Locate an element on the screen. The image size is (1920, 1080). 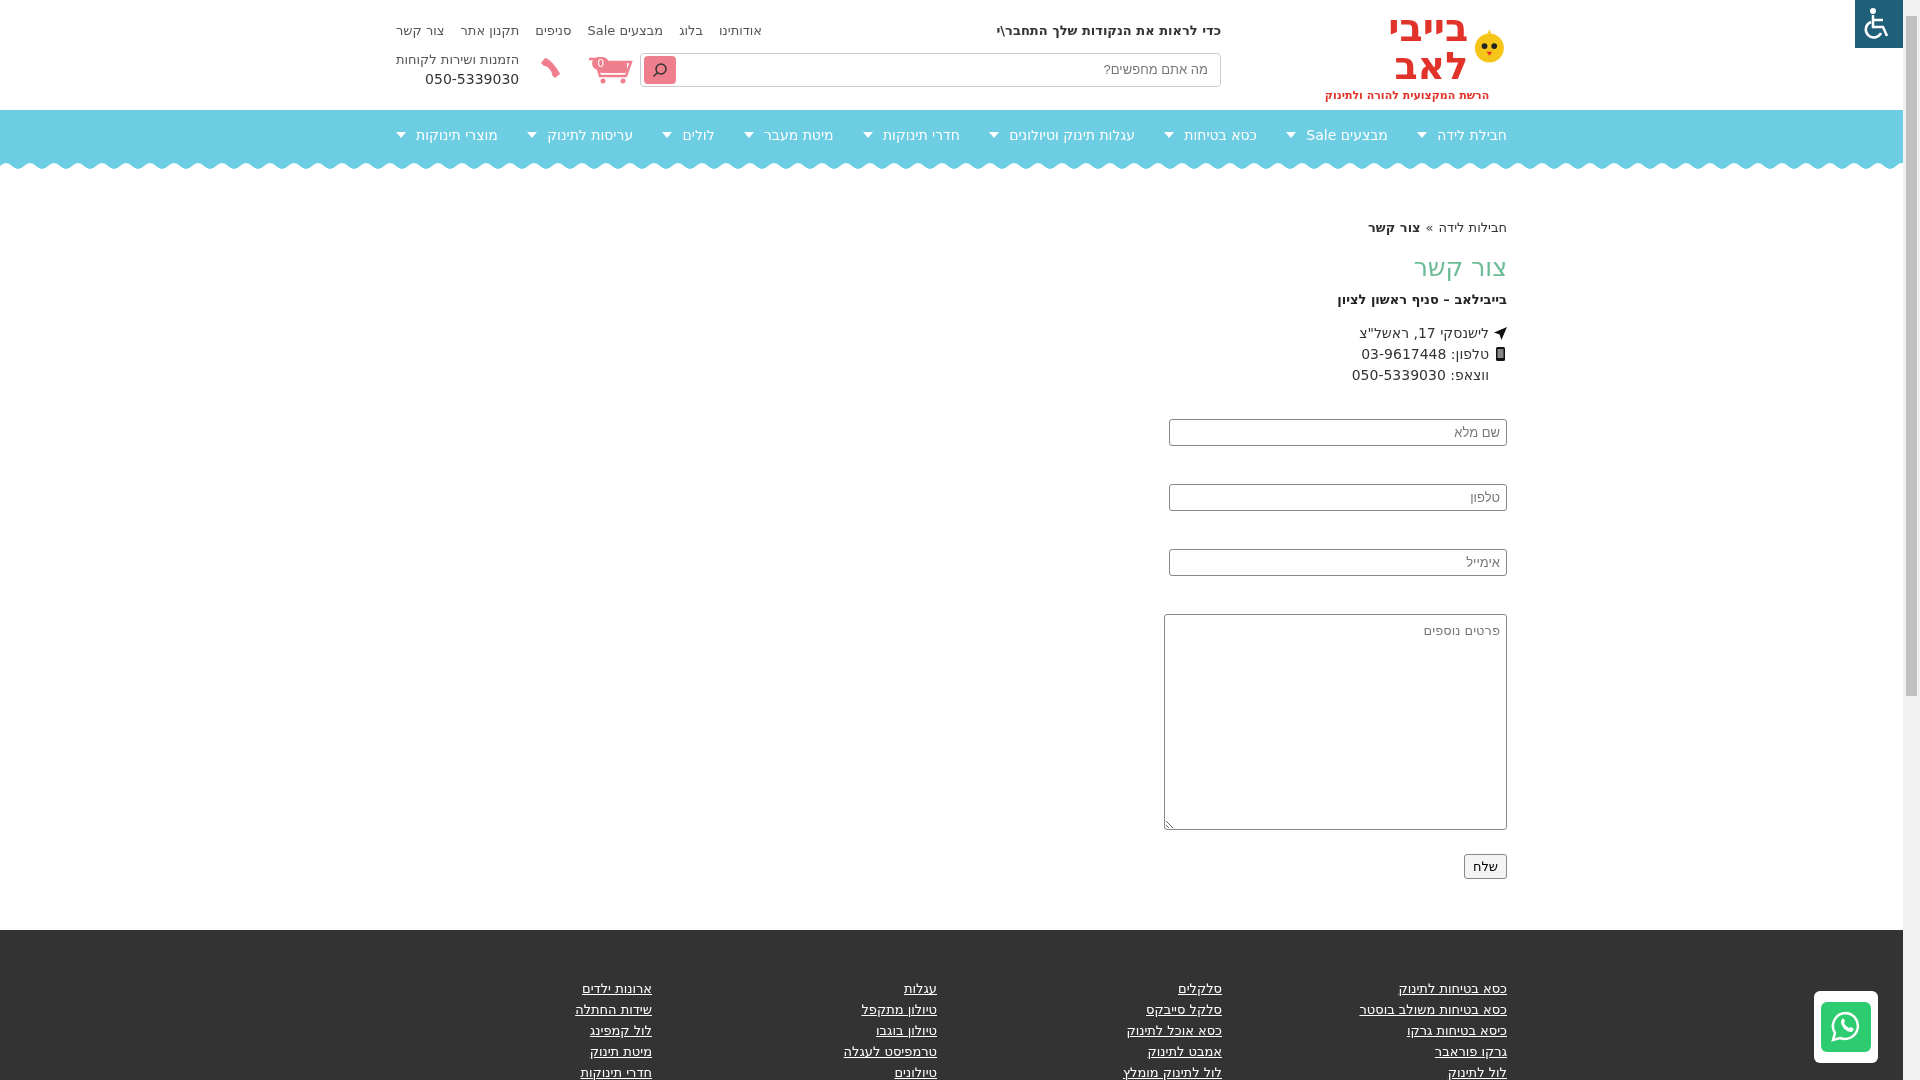
scrollbar is located at coordinates (1911, 540).